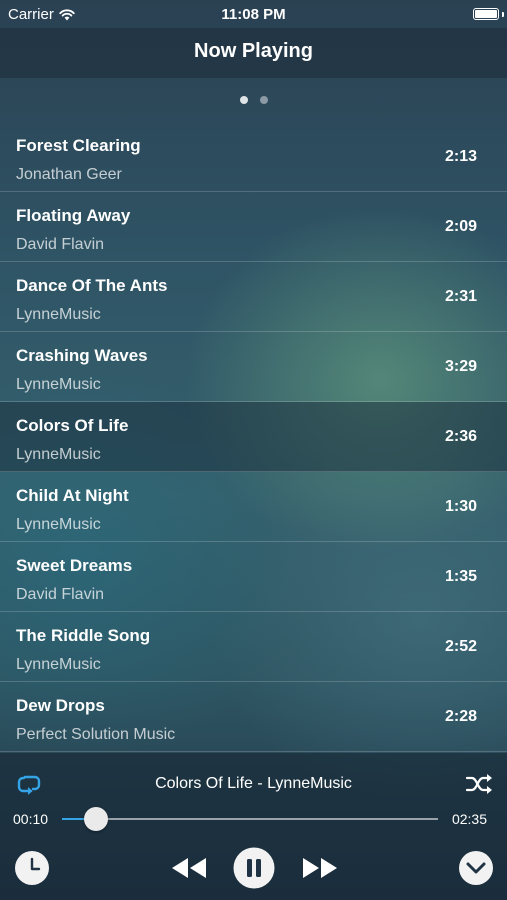 This screenshot has width=507, height=900. I want to click on track-duration: 2:13, so click(460, 156).